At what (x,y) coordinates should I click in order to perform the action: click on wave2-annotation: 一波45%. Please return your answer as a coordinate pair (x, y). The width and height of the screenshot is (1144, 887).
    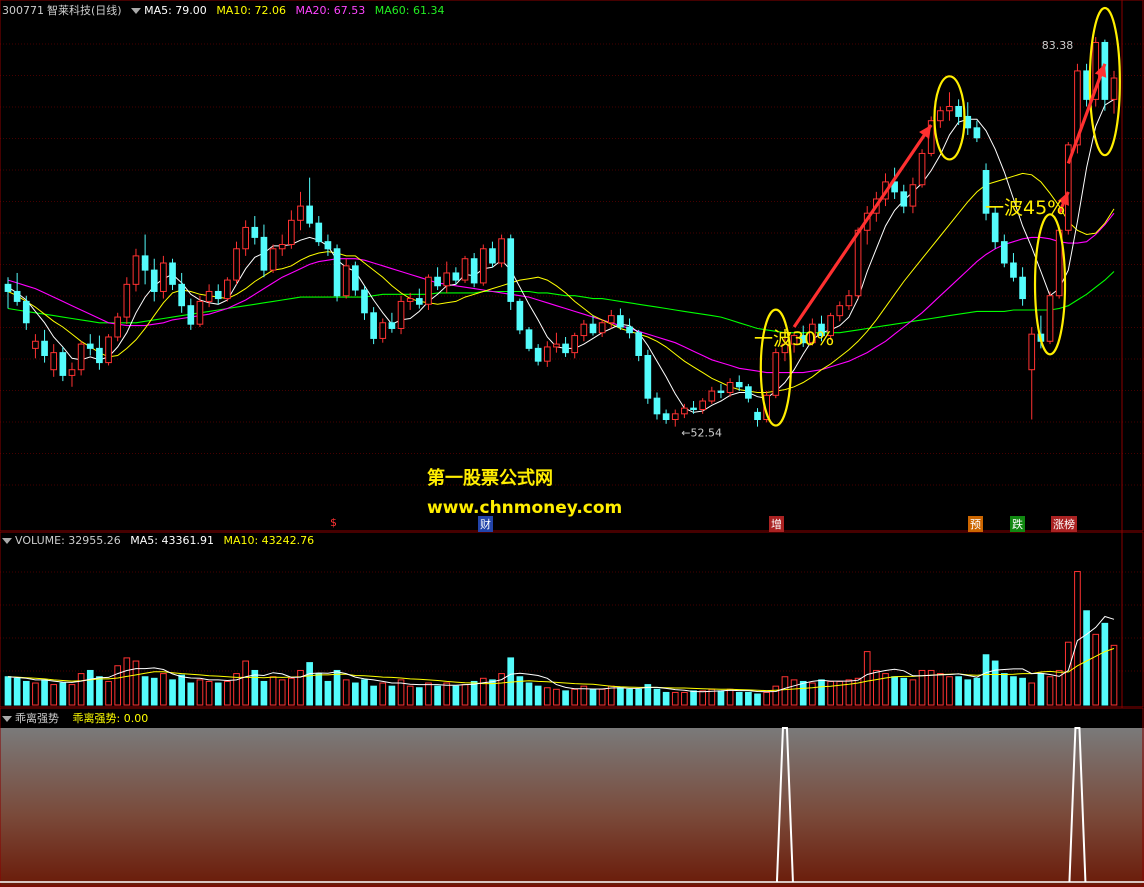
    Looking at the image, I should click on (1025, 208).